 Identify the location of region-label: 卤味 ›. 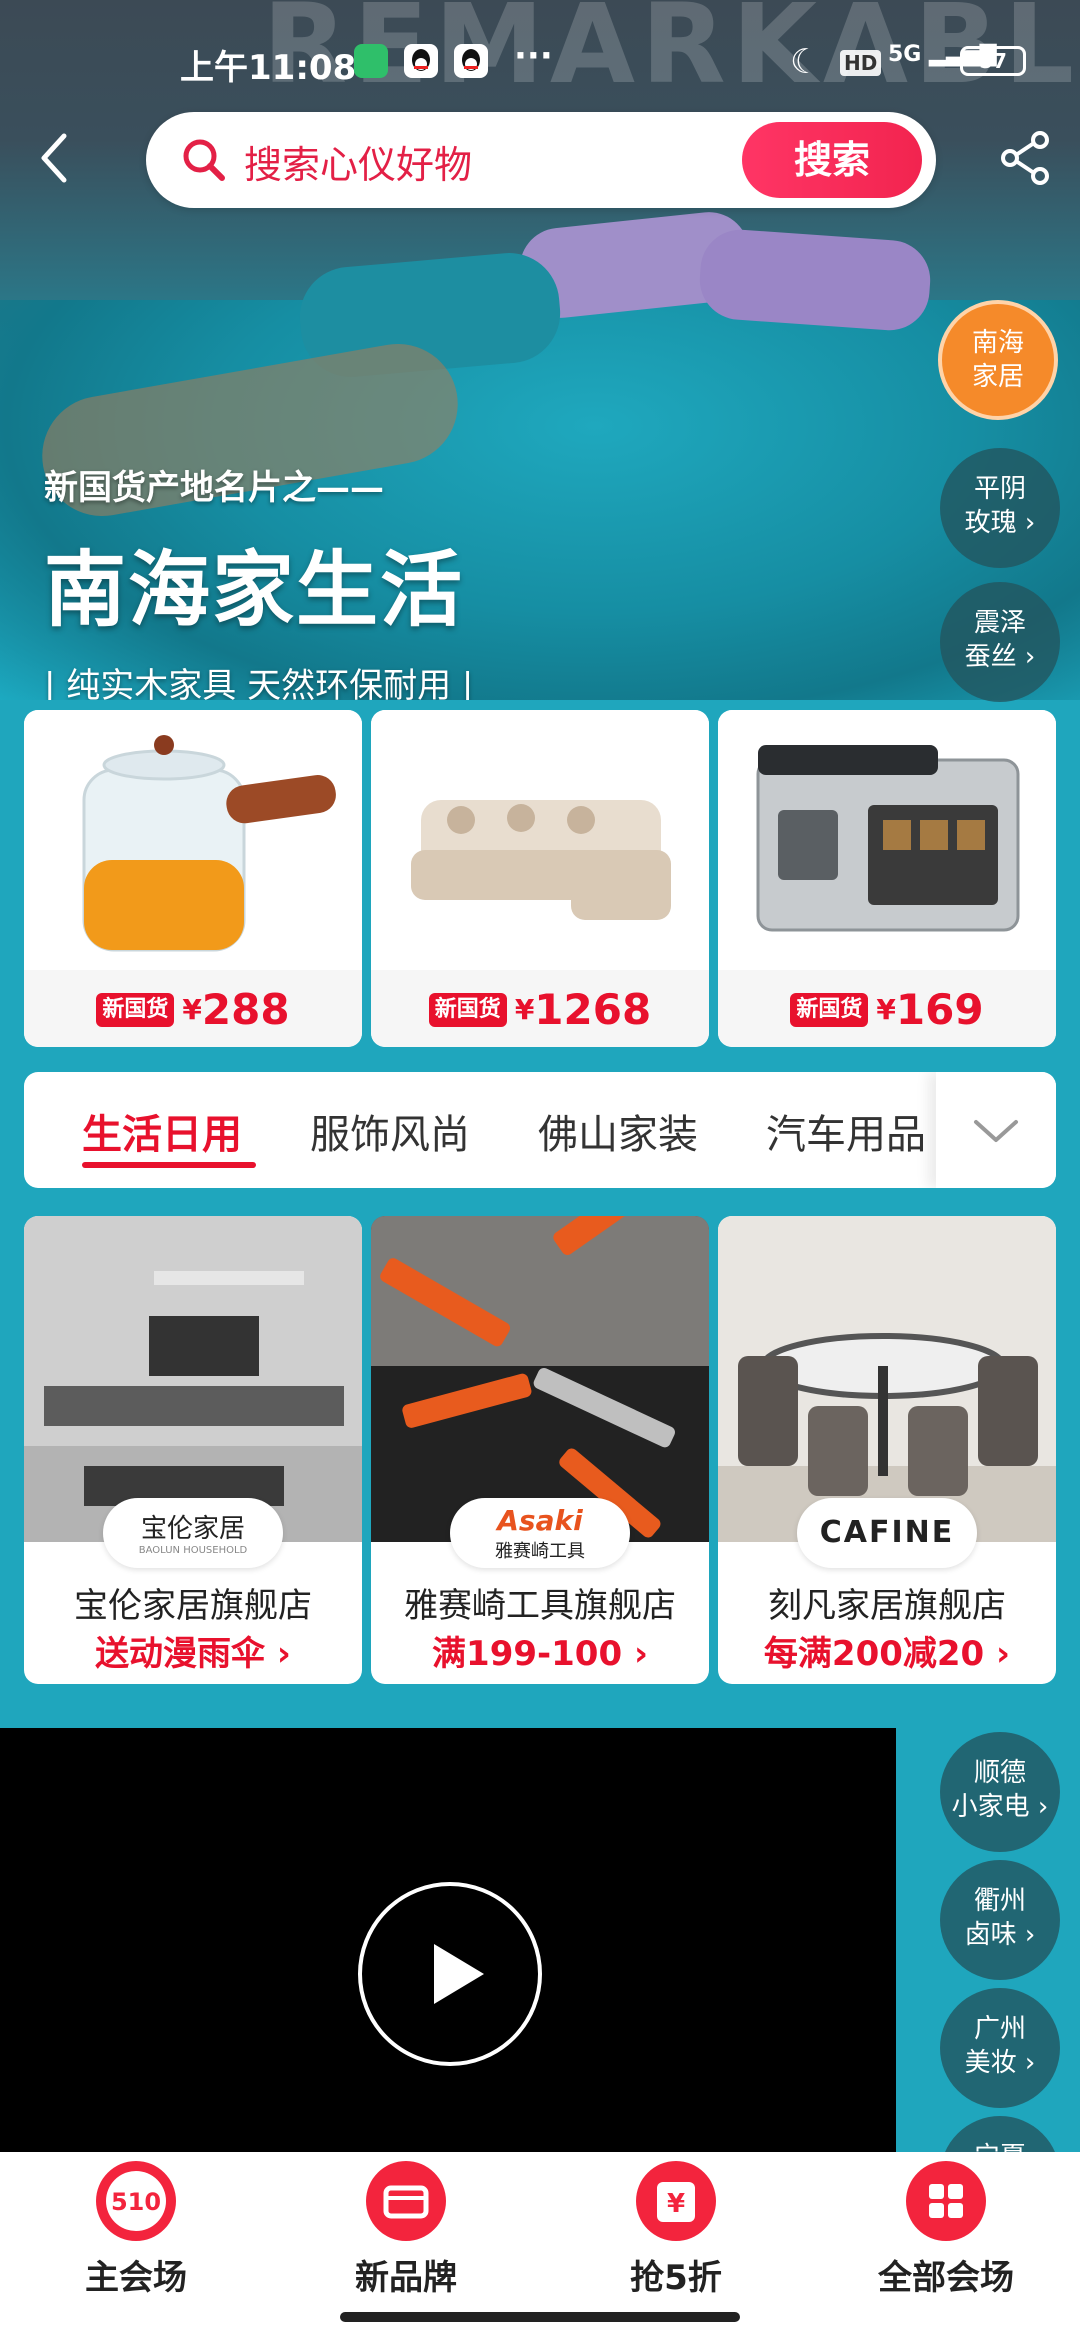
(1000, 1935).